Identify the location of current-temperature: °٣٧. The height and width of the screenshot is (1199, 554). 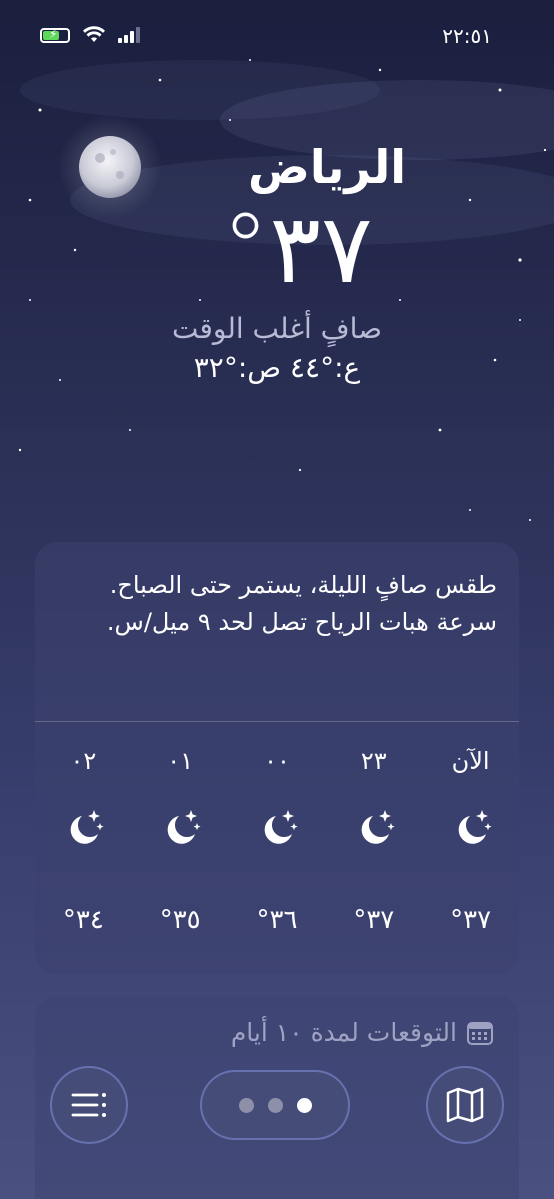
(297, 249).